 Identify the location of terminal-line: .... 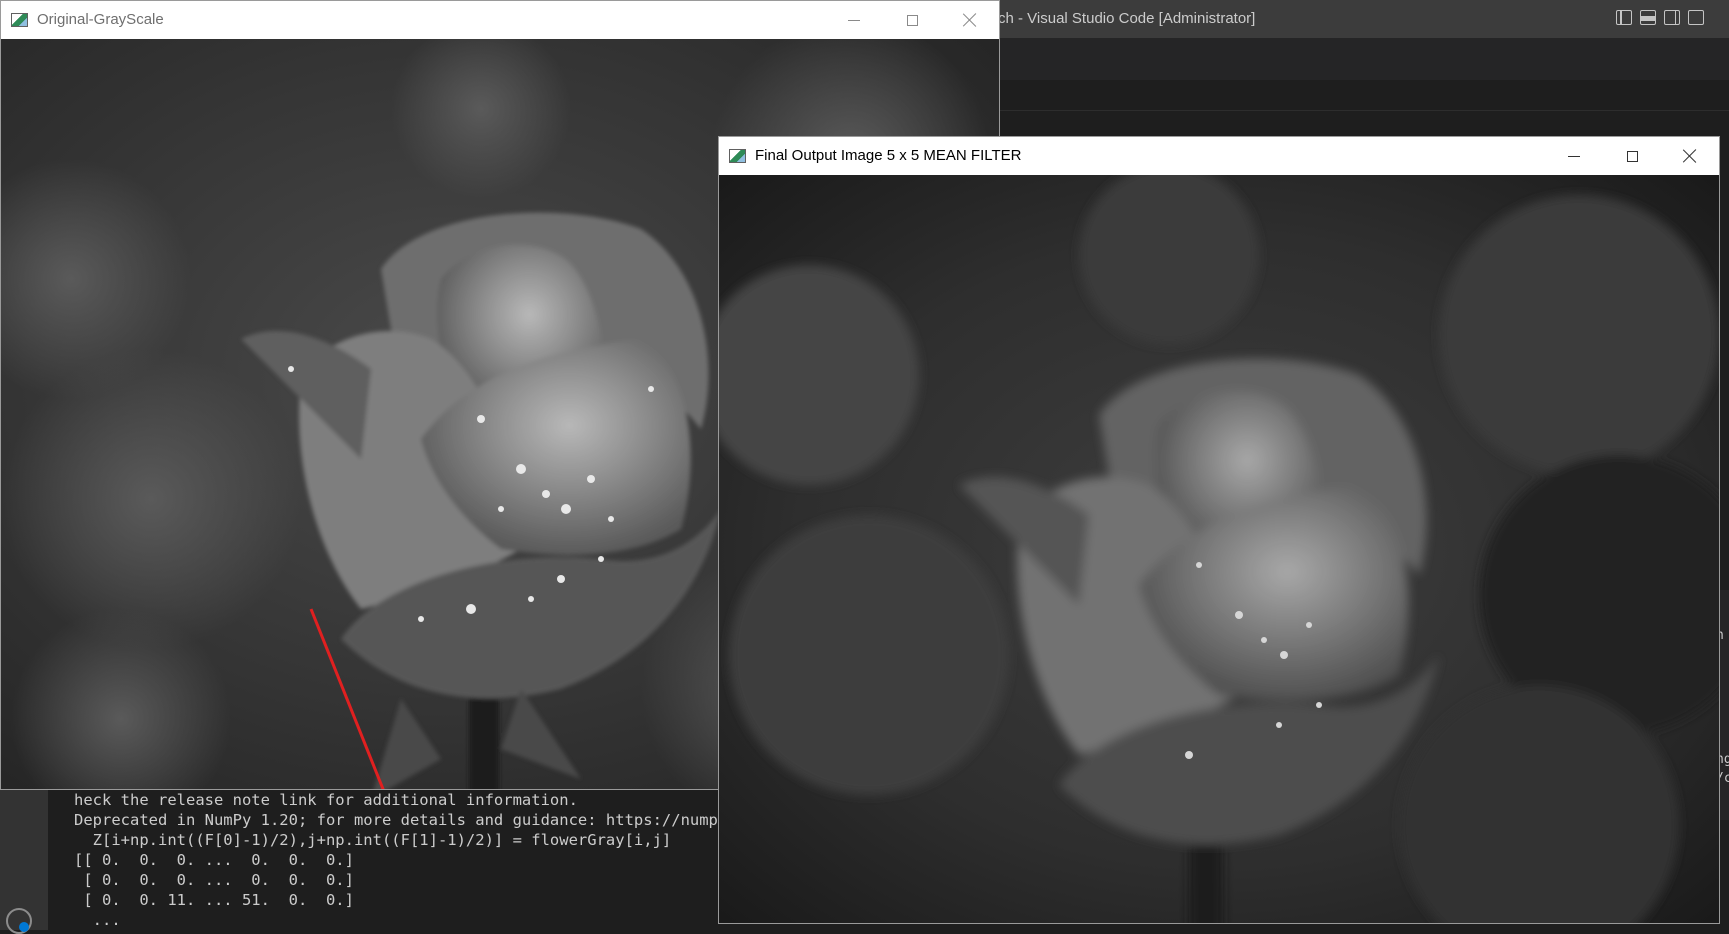
(97, 920).